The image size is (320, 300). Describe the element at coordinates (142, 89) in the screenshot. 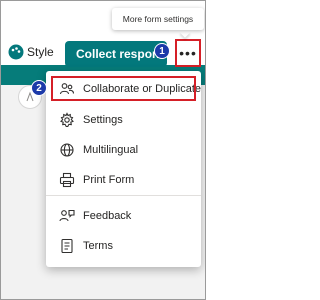

I see `menu-item-label: Collaborate or Duplicate` at that location.